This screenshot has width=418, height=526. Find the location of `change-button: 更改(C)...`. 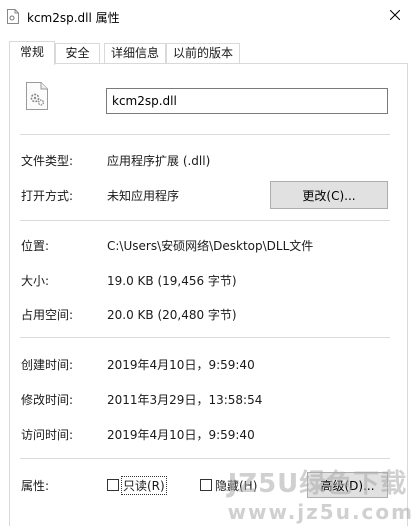

change-button: 更改(C)... is located at coordinates (329, 195).